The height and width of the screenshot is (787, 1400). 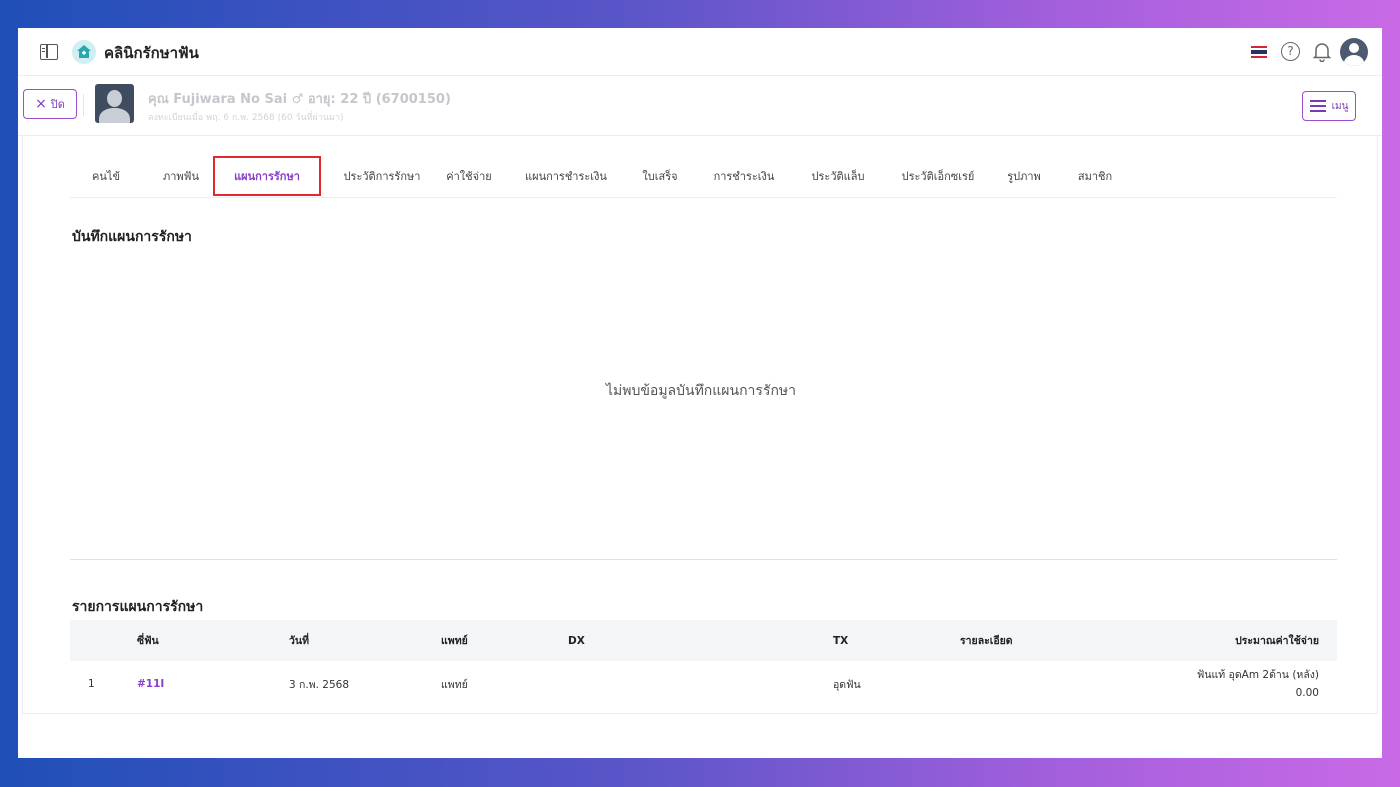 What do you see at coordinates (103, 640) in the screenshot?
I see `col-no` at bounding box center [103, 640].